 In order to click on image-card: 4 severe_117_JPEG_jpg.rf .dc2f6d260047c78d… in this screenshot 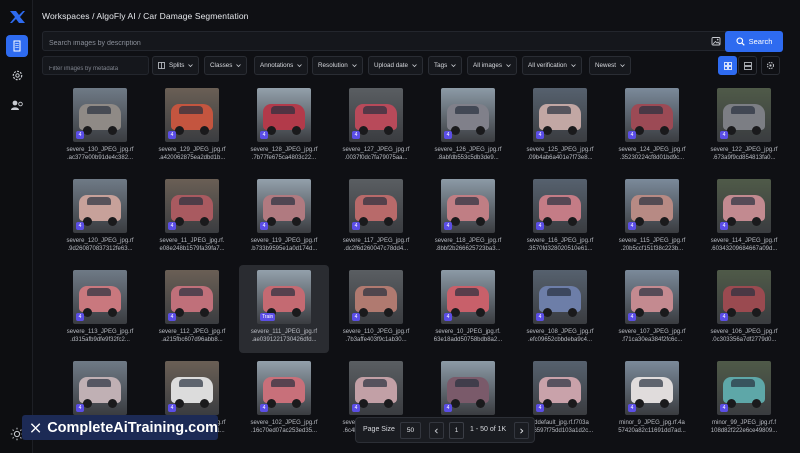, I will do `click(376, 218)`.